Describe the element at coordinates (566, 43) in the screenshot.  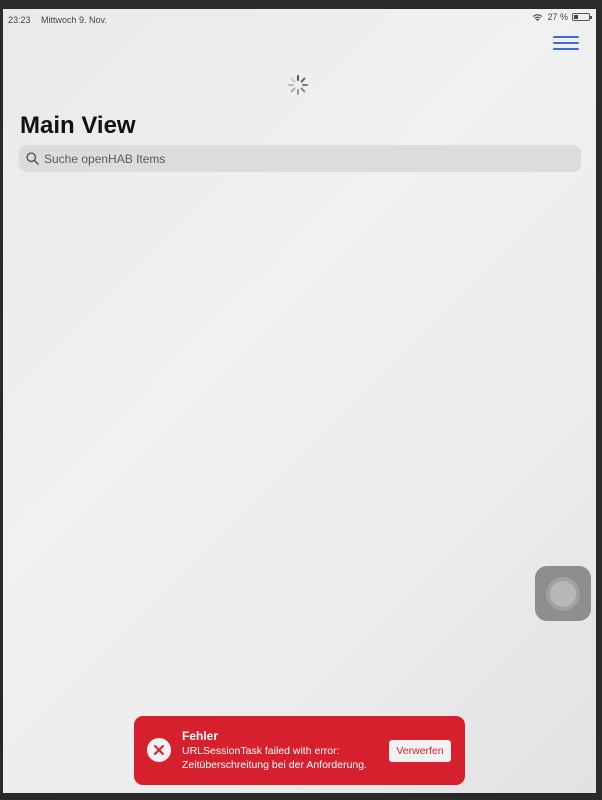
I see `hamburger-menu-icon` at that location.